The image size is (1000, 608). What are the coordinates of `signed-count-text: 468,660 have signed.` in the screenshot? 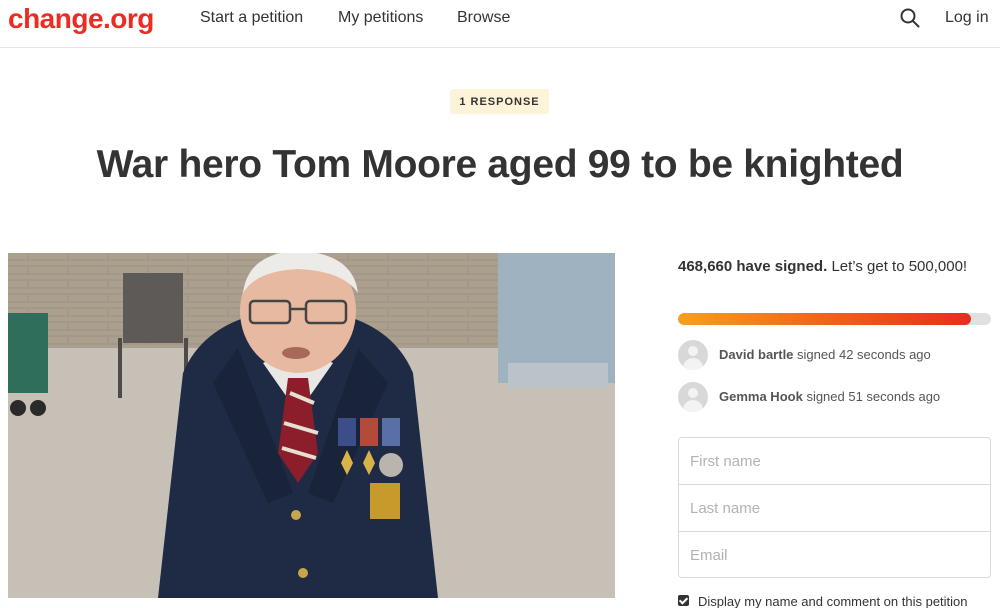 It's located at (753, 266).